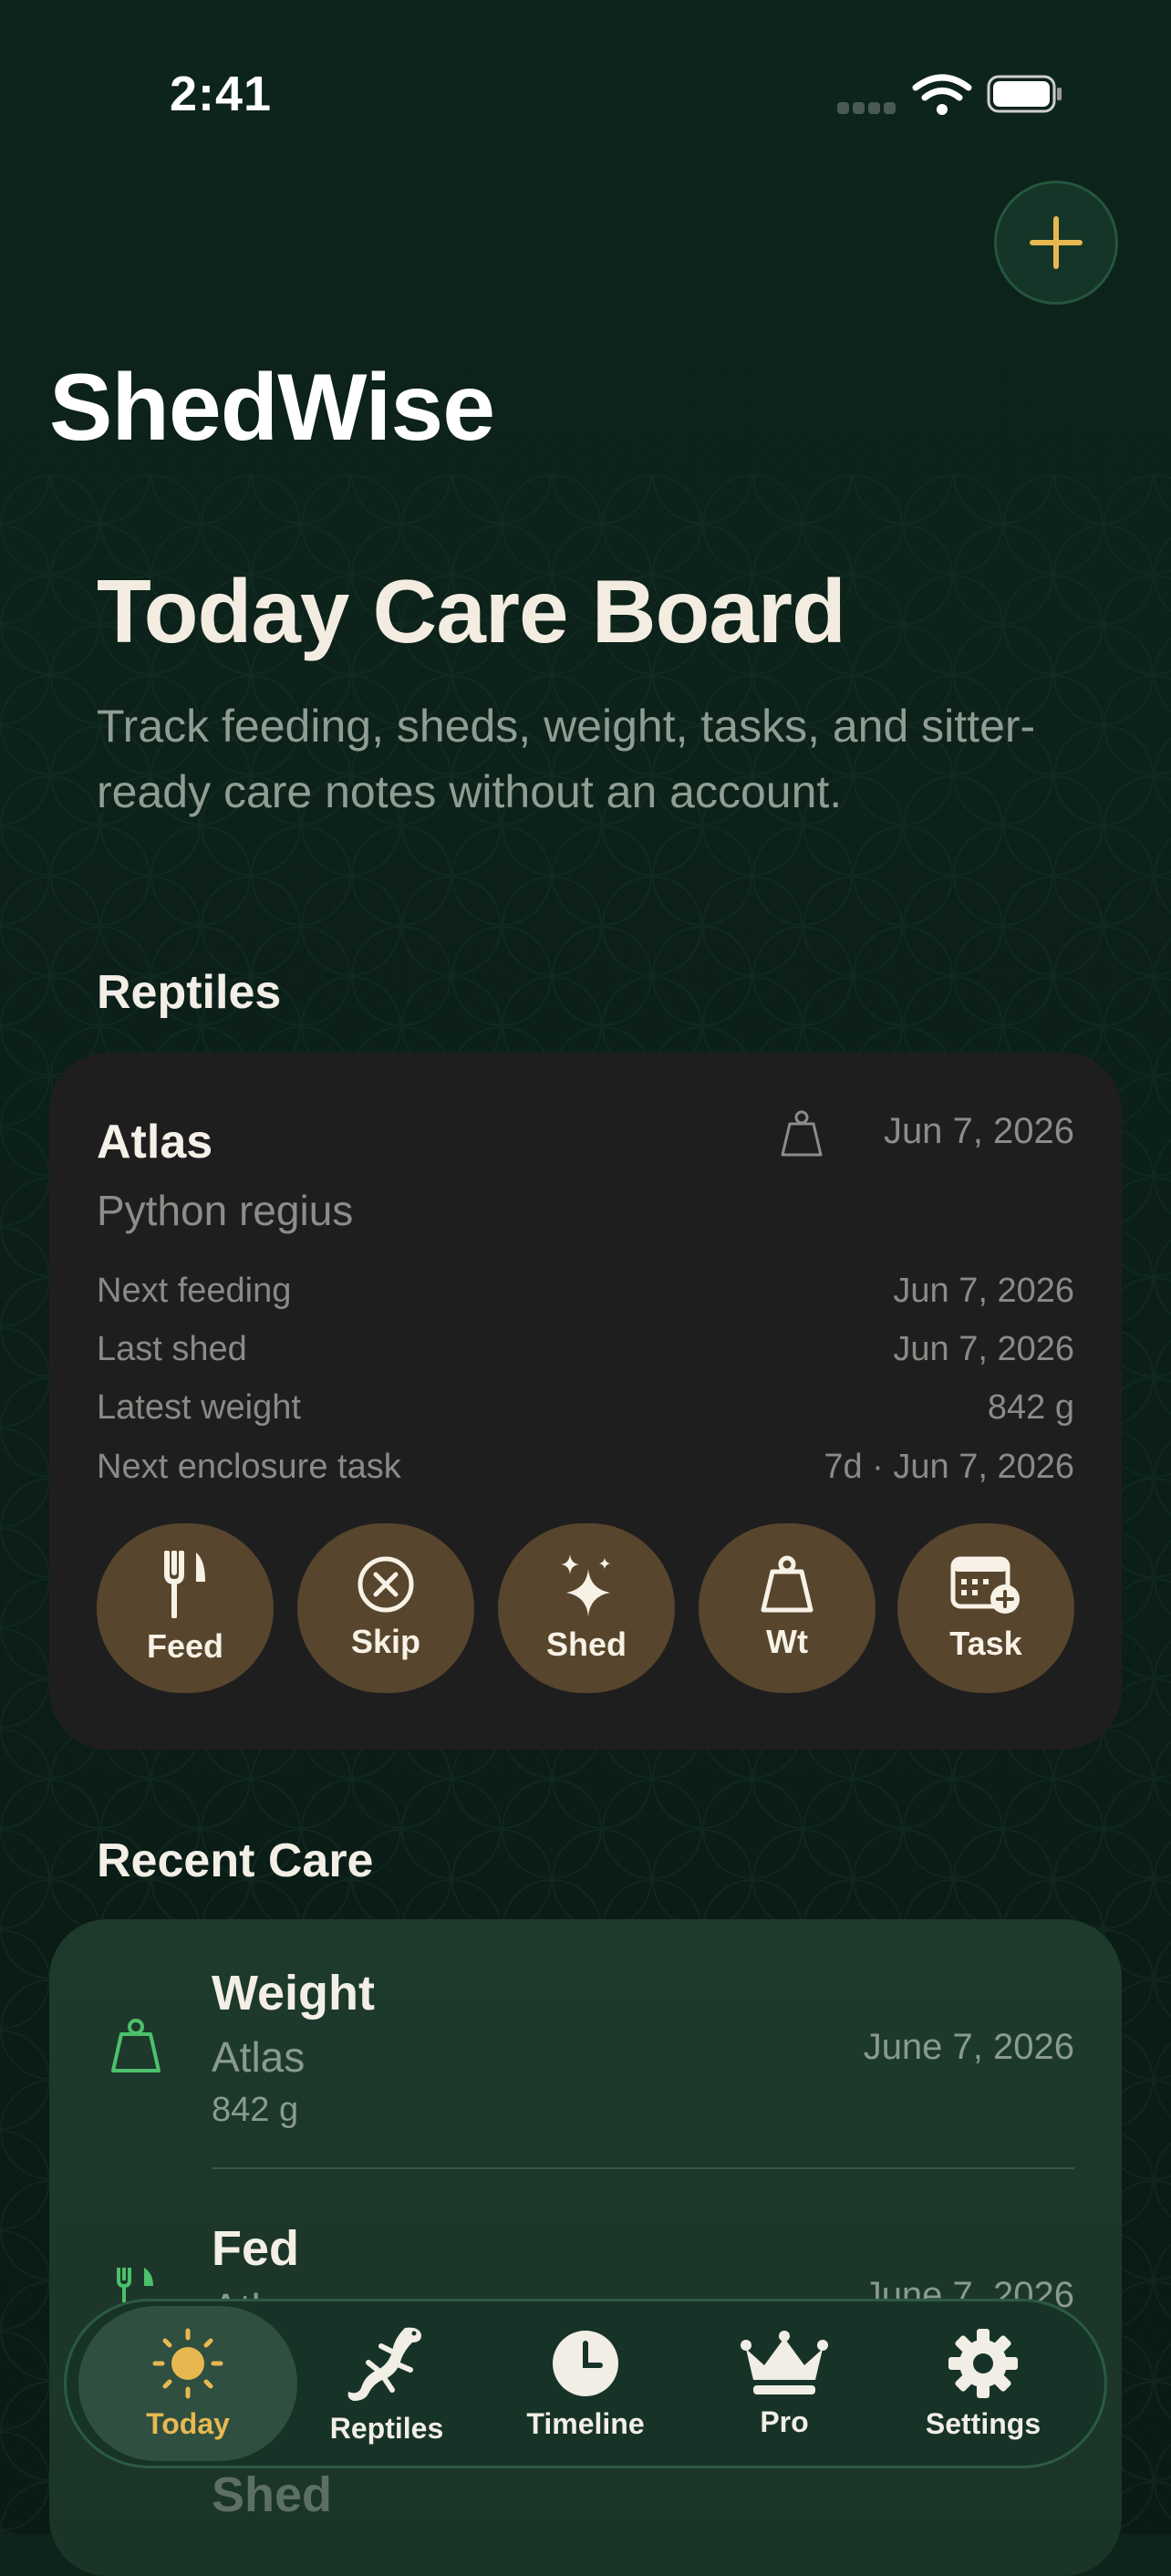 This screenshot has width=1171, height=2576. Describe the element at coordinates (384, 2364) in the screenshot. I see `lizard-icon` at that location.